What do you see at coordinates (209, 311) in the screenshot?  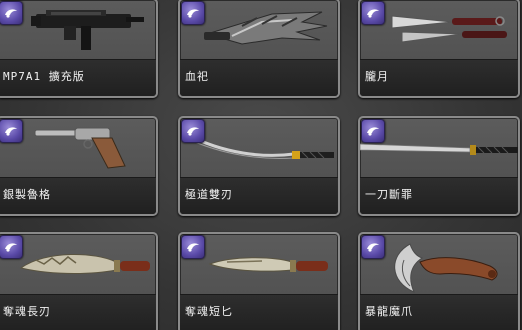 I see `weapon-name: 奪魂短匕` at bounding box center [209, 311].